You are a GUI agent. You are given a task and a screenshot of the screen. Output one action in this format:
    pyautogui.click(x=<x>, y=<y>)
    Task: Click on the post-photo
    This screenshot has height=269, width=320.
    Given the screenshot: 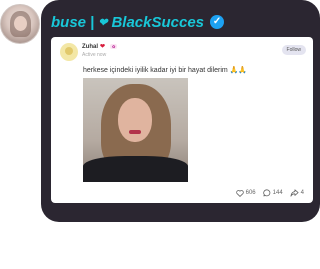 What is the action you would take?
    pyautogui.click(x=135, y=130)
    